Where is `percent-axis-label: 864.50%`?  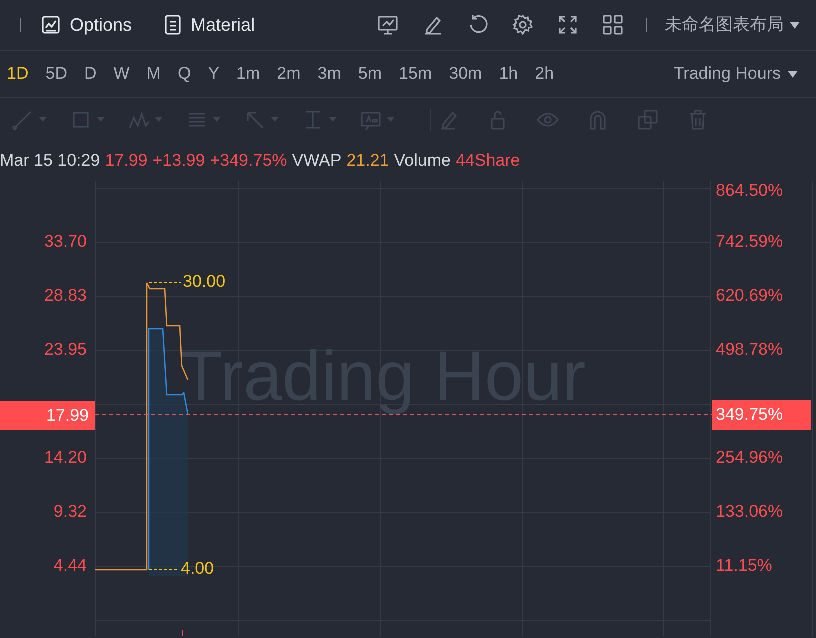 percent-axis-label: 864.50% is located at coordinates (750, 191).